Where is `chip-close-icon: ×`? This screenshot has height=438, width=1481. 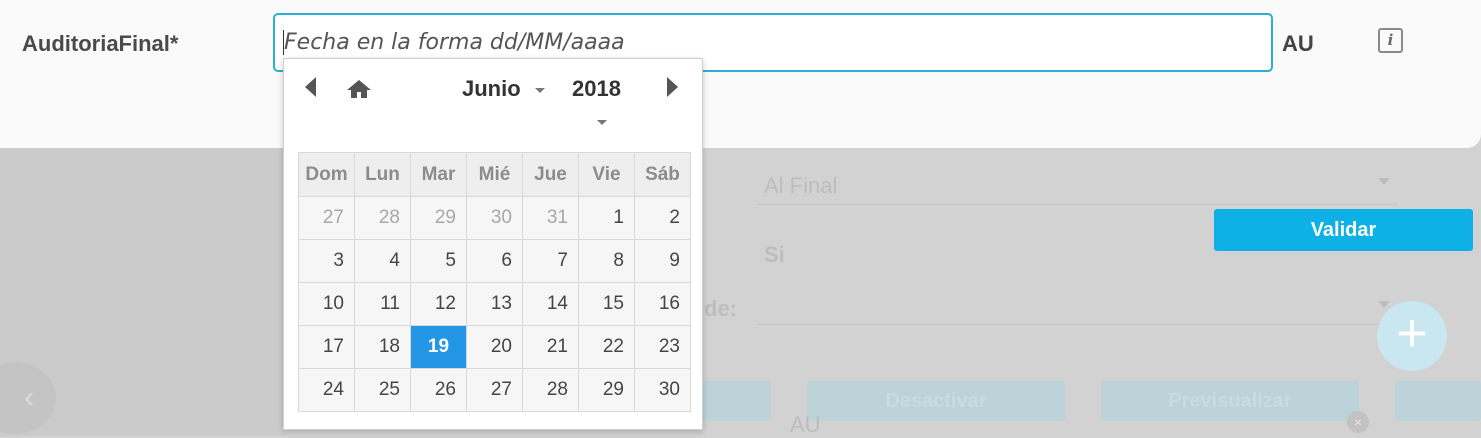 chip-close-icon: × is located at coordinates (1358, 422).